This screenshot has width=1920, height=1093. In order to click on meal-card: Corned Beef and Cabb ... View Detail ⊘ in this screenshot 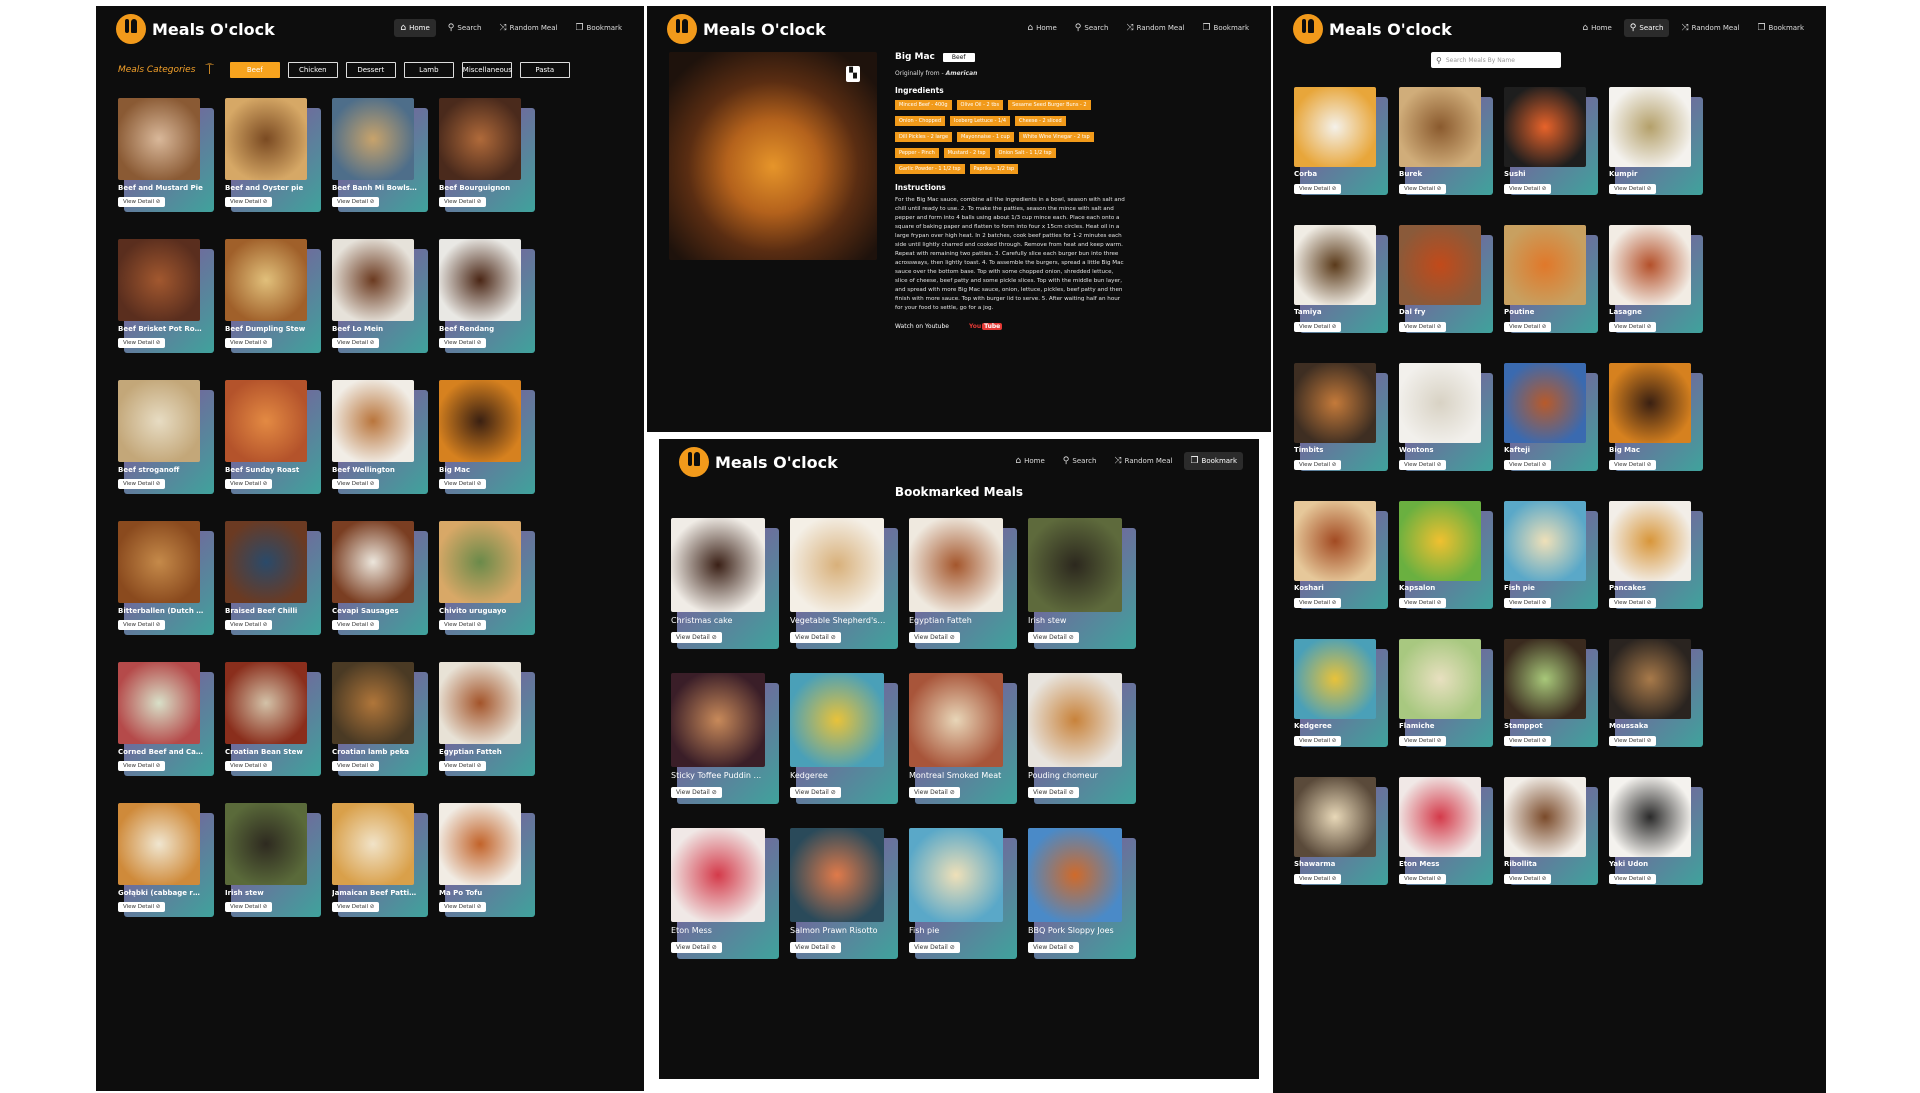, I will do `click(166, 719)`.